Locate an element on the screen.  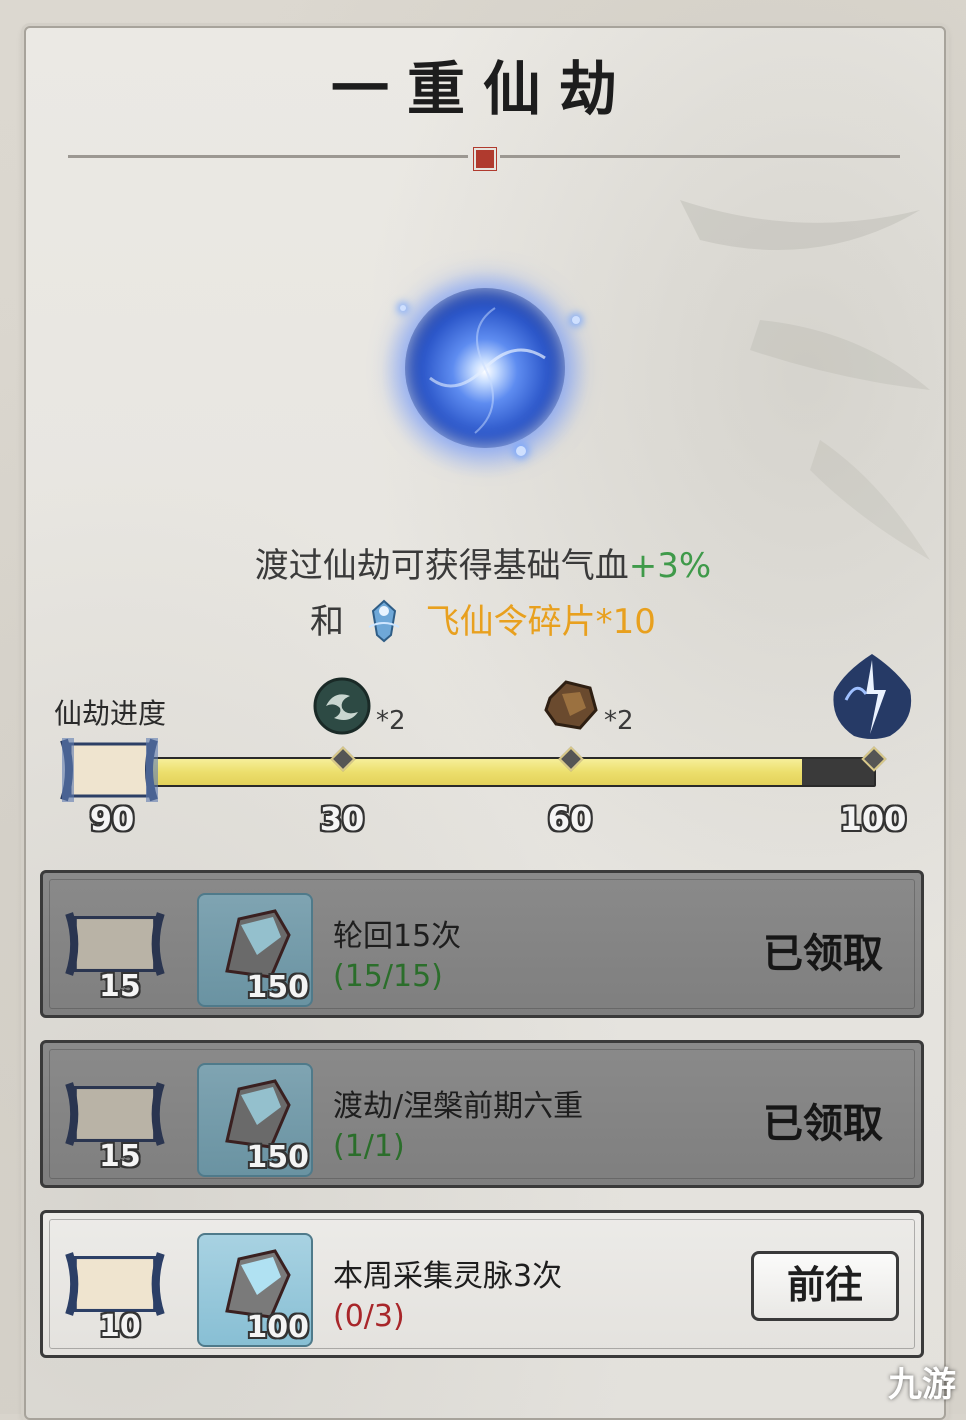
reward-description-line1: 渡过仙劫可获得基础气血+3% is located at coordinates (483, 562).